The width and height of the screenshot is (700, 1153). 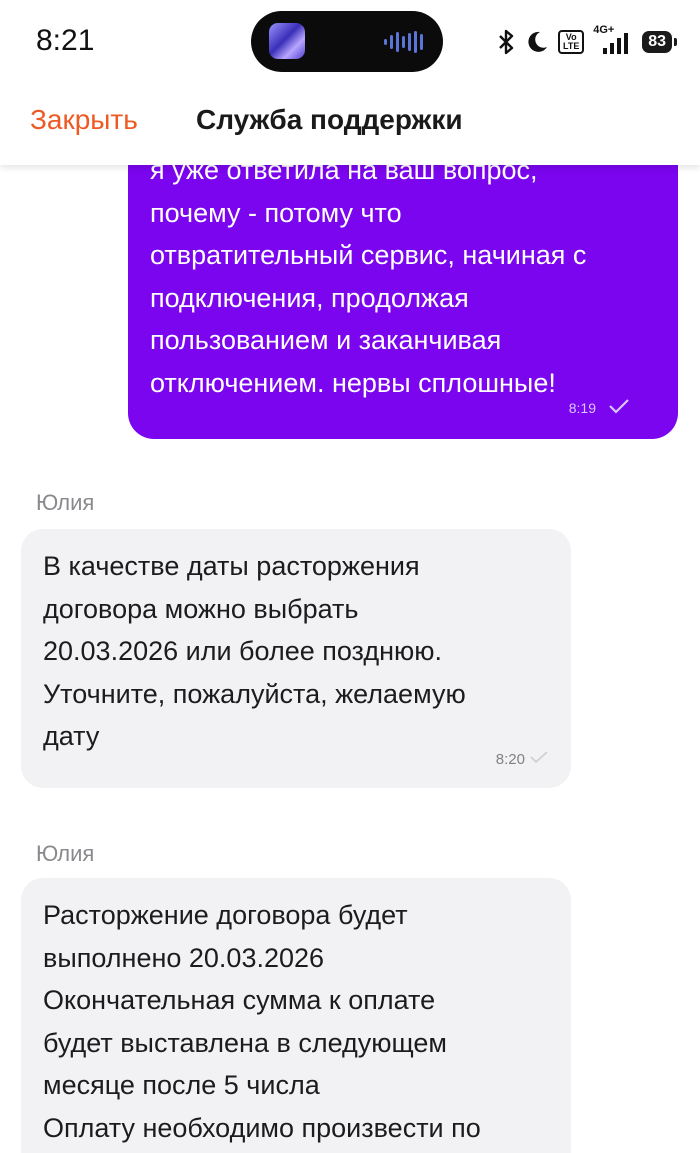 What do you see at coordinates (510, 759) in the screenshot?
I see `message-time: 8:20` at bounding box center [510, 759].